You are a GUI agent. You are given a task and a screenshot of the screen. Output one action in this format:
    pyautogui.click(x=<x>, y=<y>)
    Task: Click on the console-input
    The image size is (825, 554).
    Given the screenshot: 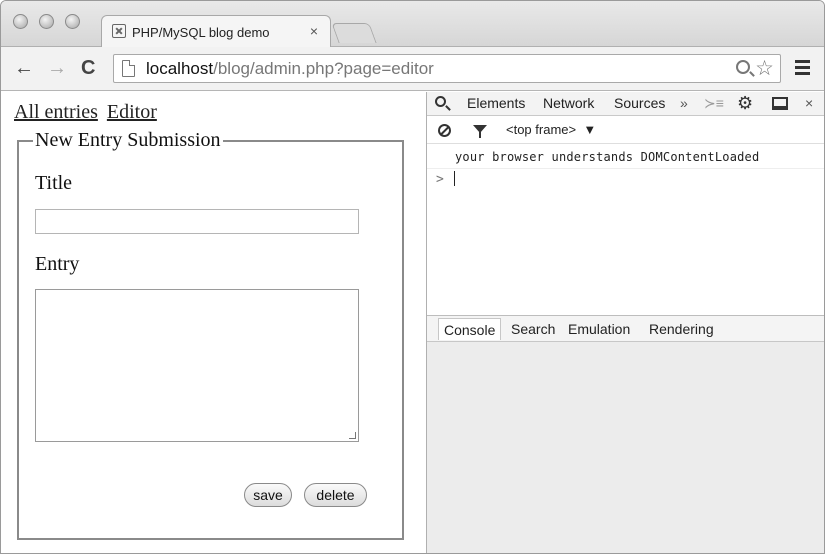 What is the action you would take?
    pyautogui.click(x=454, y=178)
    